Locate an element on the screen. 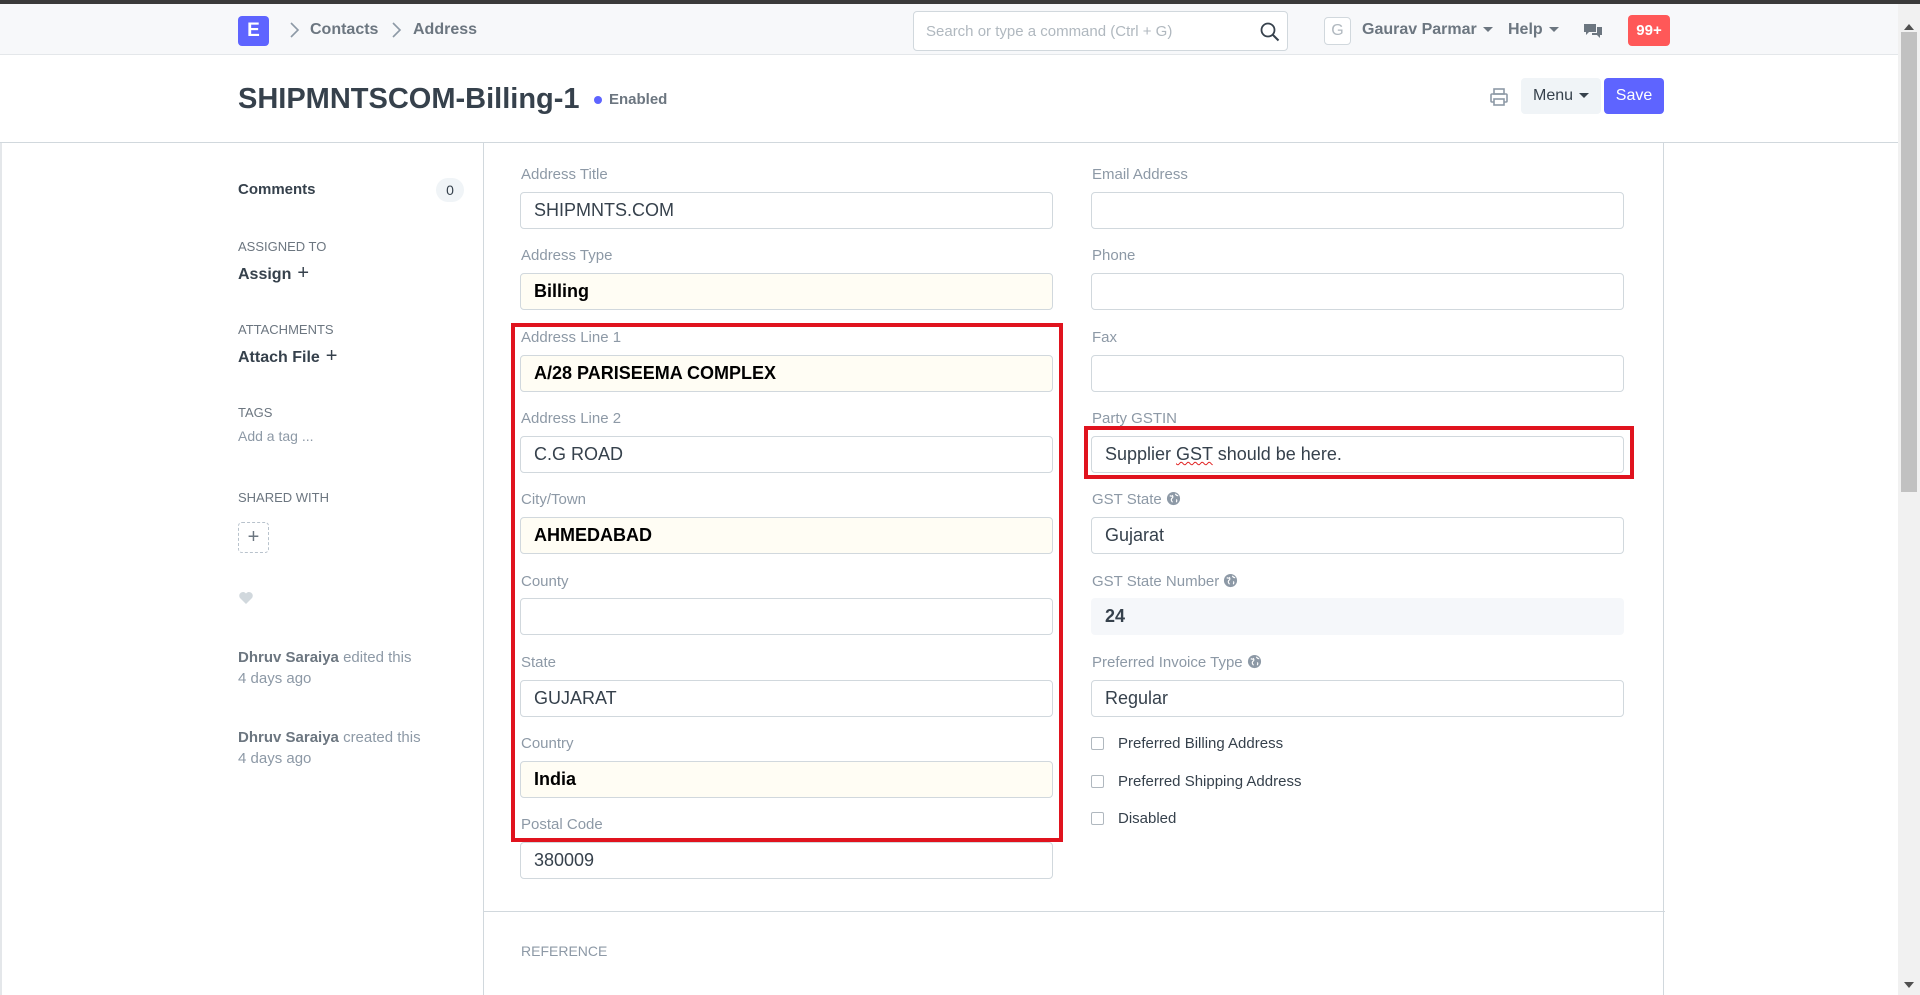 The height and width of the screenshot is (995, 1920). menu-button: Menu is located at coordinates (1561, 96).